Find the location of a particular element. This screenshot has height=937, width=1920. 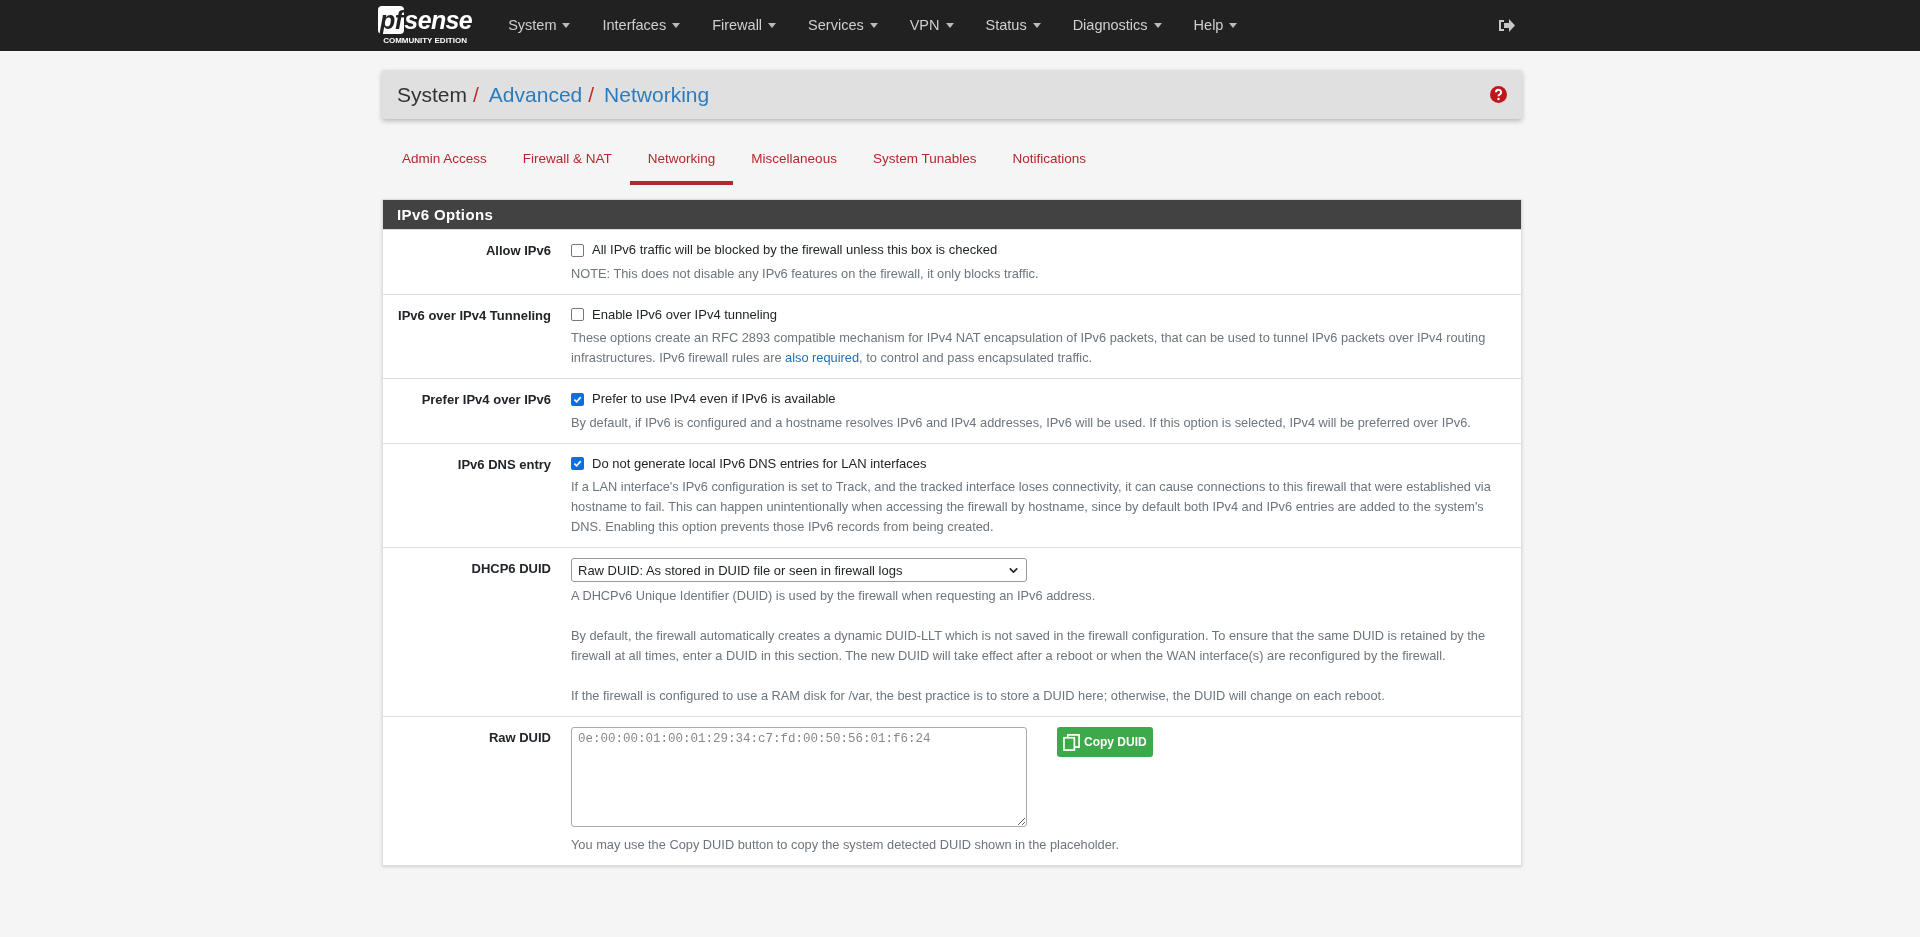

field-label: Prefer IPv4 over IPv6 is located at coordinates (486, 400).